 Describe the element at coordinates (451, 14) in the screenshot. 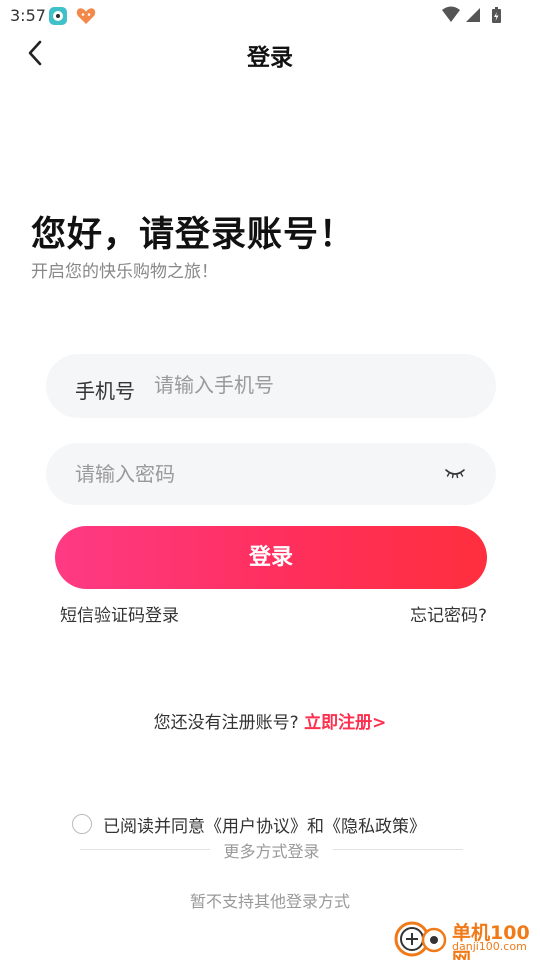

I see `wifi-icon` at that location.